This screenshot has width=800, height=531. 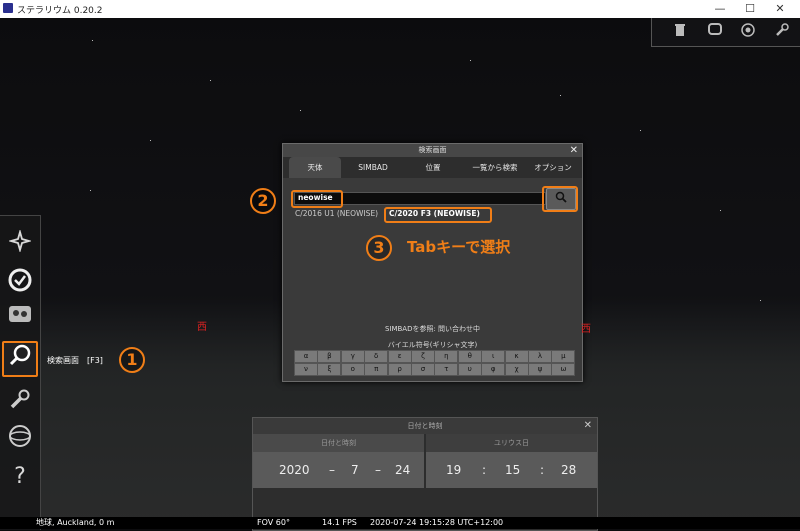 What do you see at coordinates (574, 150) in the screenshot?
I see `dialog-close-button: ✕` at bounding box center [574, 150].